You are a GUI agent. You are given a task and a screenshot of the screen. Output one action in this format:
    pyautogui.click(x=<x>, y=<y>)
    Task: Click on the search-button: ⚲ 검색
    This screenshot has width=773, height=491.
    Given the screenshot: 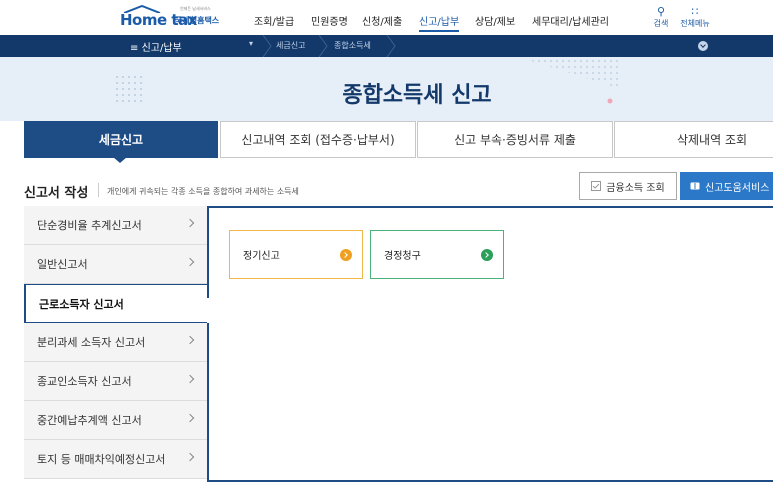 What is the action you would take?
    pyautogui.click(x=661, y=17)
    